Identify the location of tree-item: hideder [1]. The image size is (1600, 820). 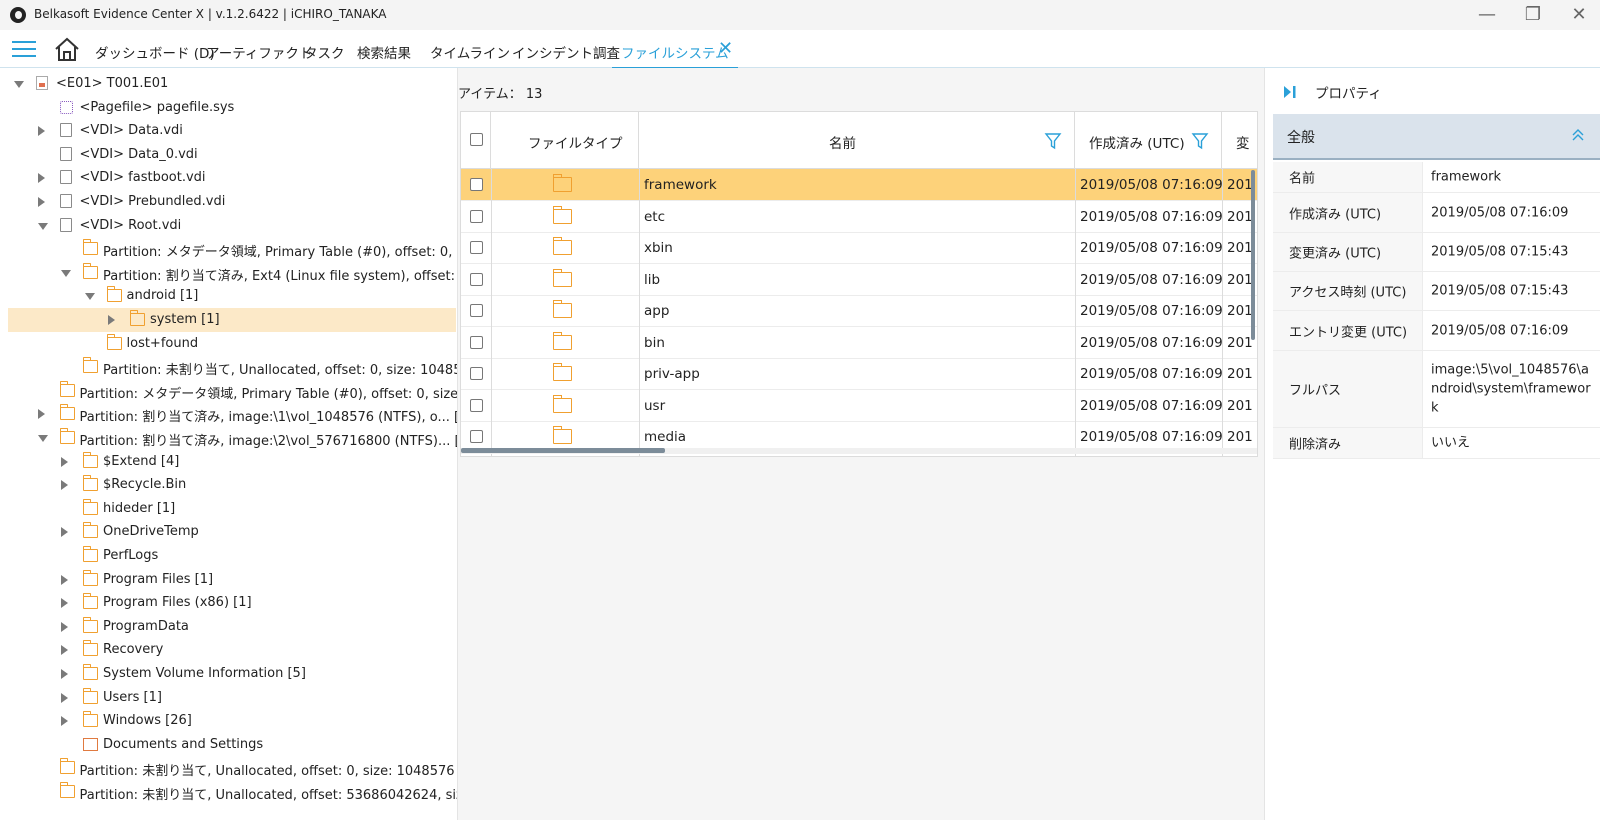
(232, 509).